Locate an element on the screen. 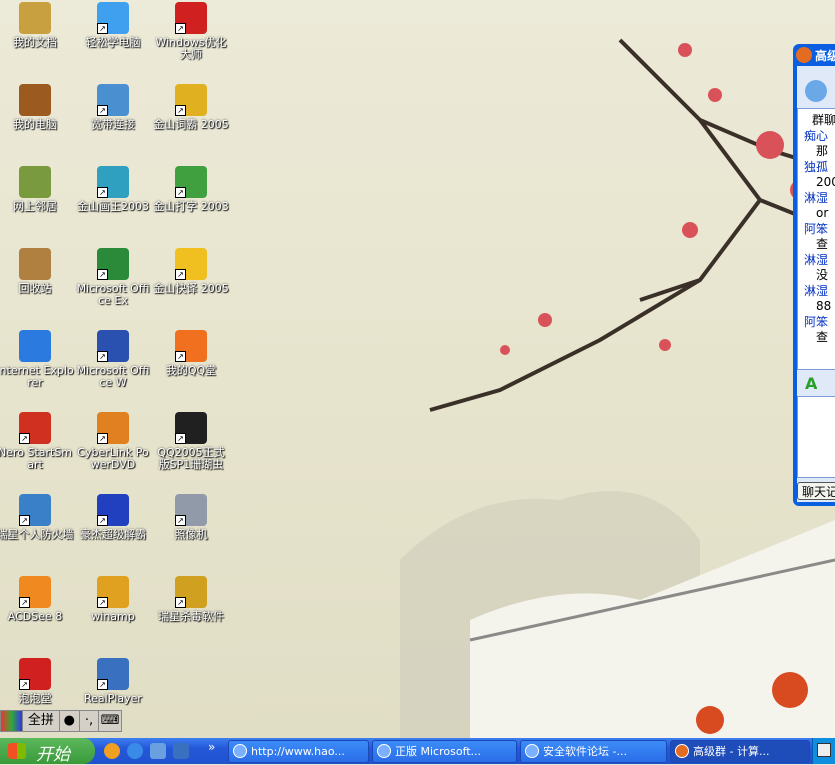  icon-label: Microsoft Office Ex is located at coordinates (113, 294).